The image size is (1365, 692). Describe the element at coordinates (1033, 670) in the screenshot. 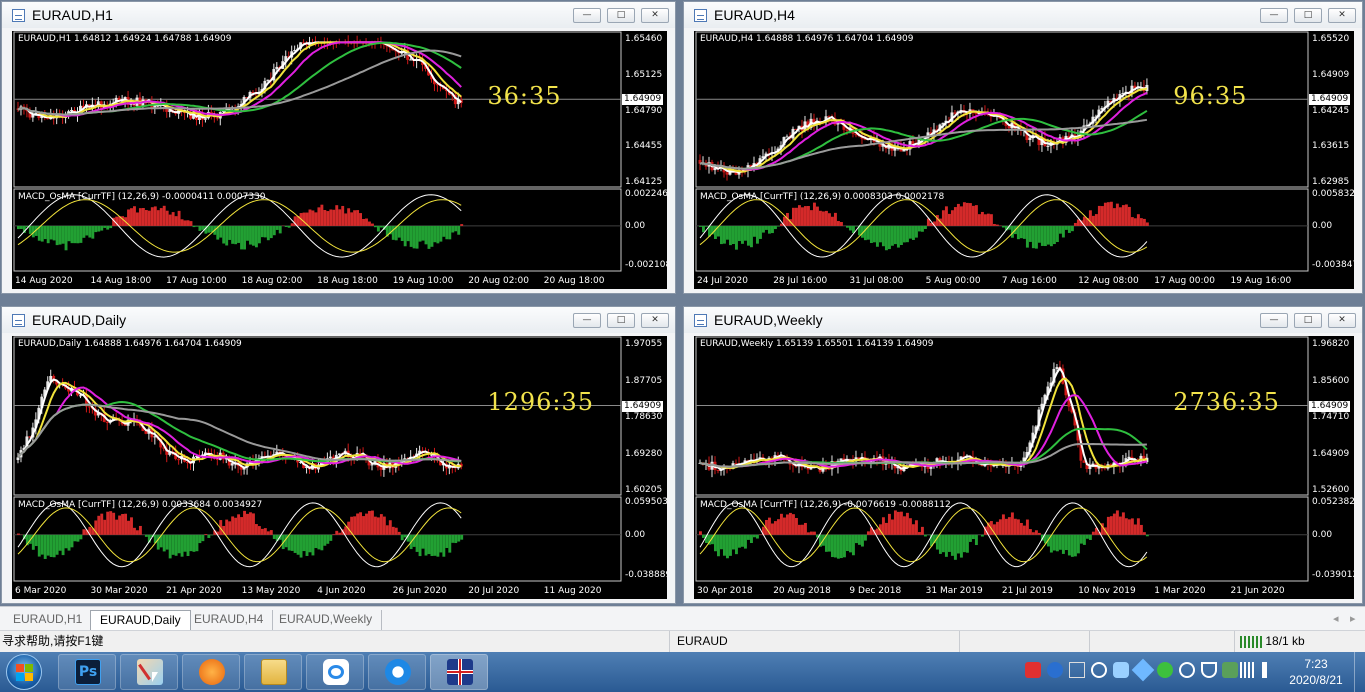

I see `sogou-input-icon` at that location.